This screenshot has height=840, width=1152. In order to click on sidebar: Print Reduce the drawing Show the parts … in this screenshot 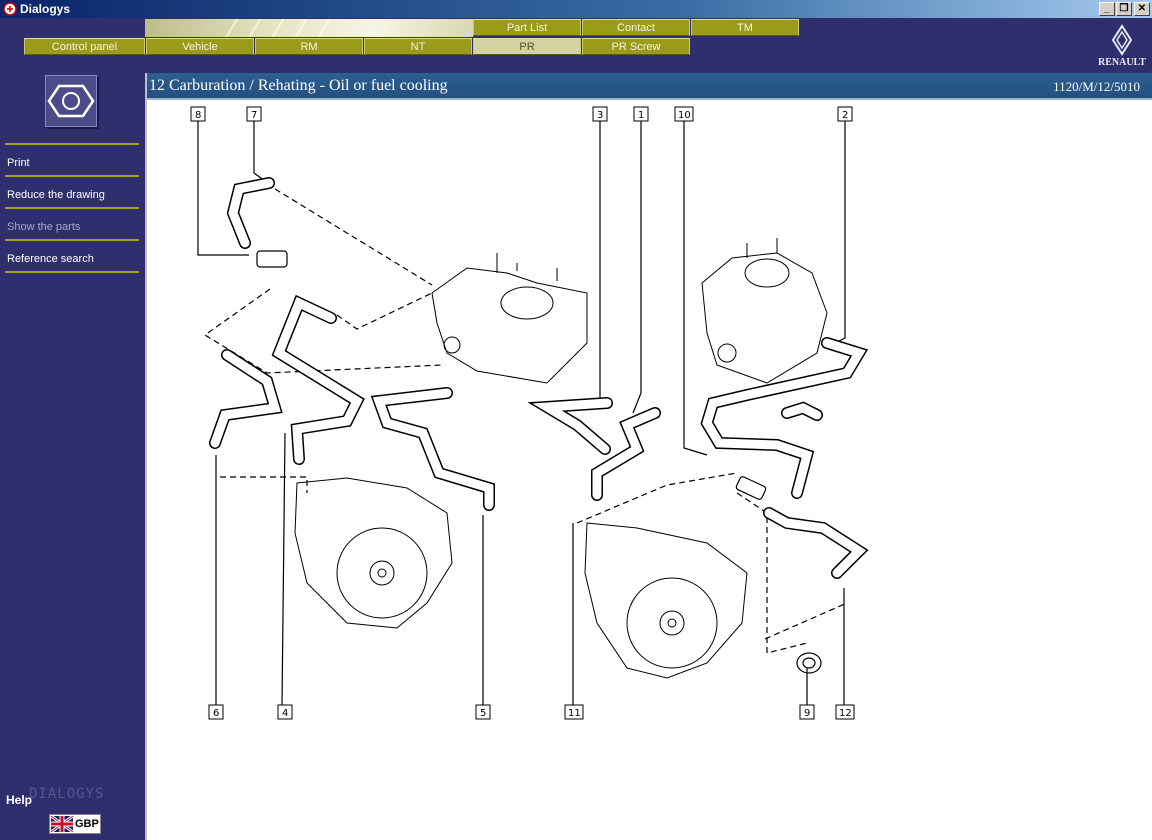, I will do `click(72, 456)`.